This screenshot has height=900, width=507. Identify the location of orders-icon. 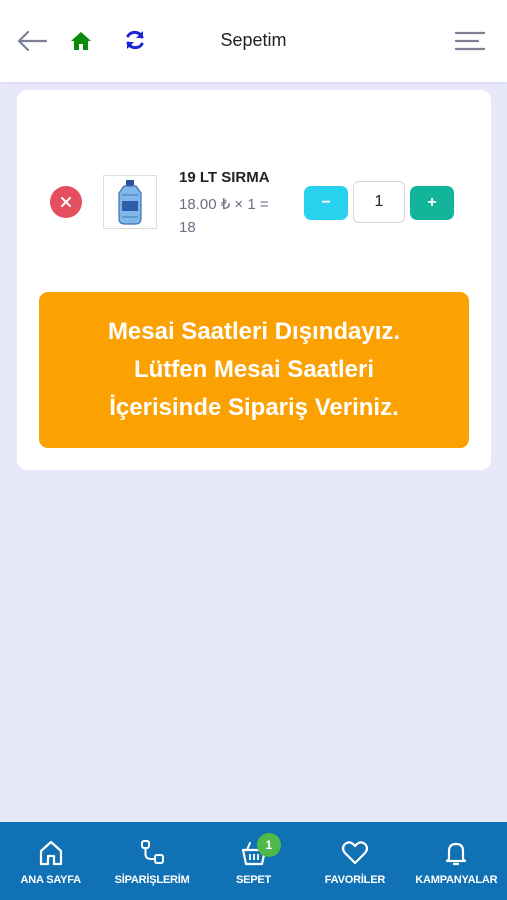
(153, 852).